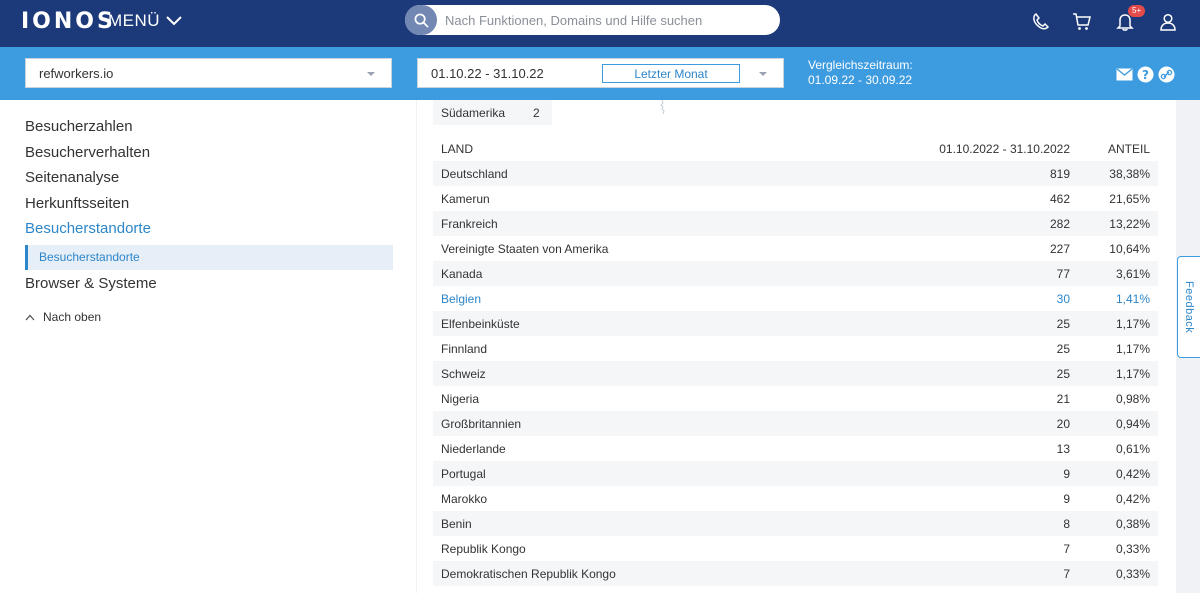 This screenshot has width=1200, height=593. Describe the element at coordinates (795, 373) in the screenshot. I see `table-row: Schweiz 25 1,17%` at that location.